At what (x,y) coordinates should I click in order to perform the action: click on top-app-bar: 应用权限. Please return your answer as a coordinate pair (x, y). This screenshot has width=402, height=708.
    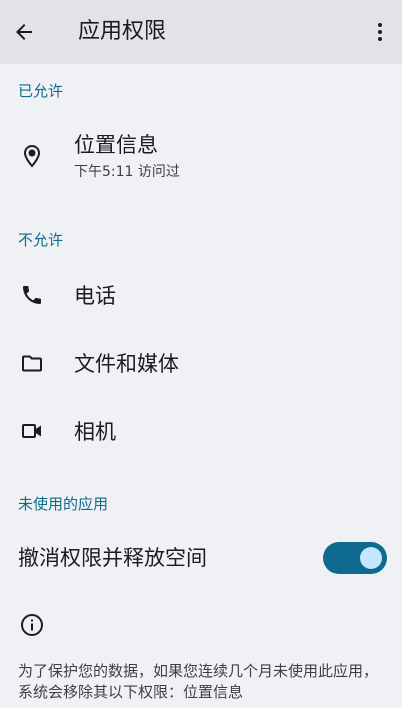
    Looking at the image, I should click on (201, 32).